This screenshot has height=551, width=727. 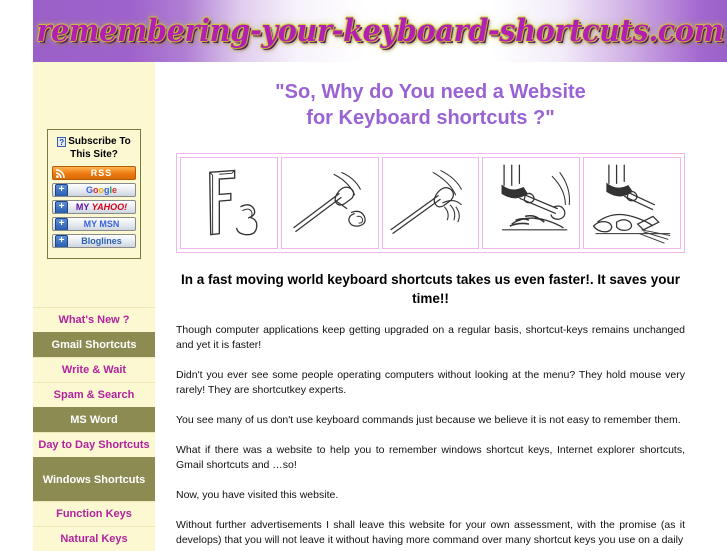 I want to click on sidebar-item-whats-new: What's New ?, so click(x=94, y=319).